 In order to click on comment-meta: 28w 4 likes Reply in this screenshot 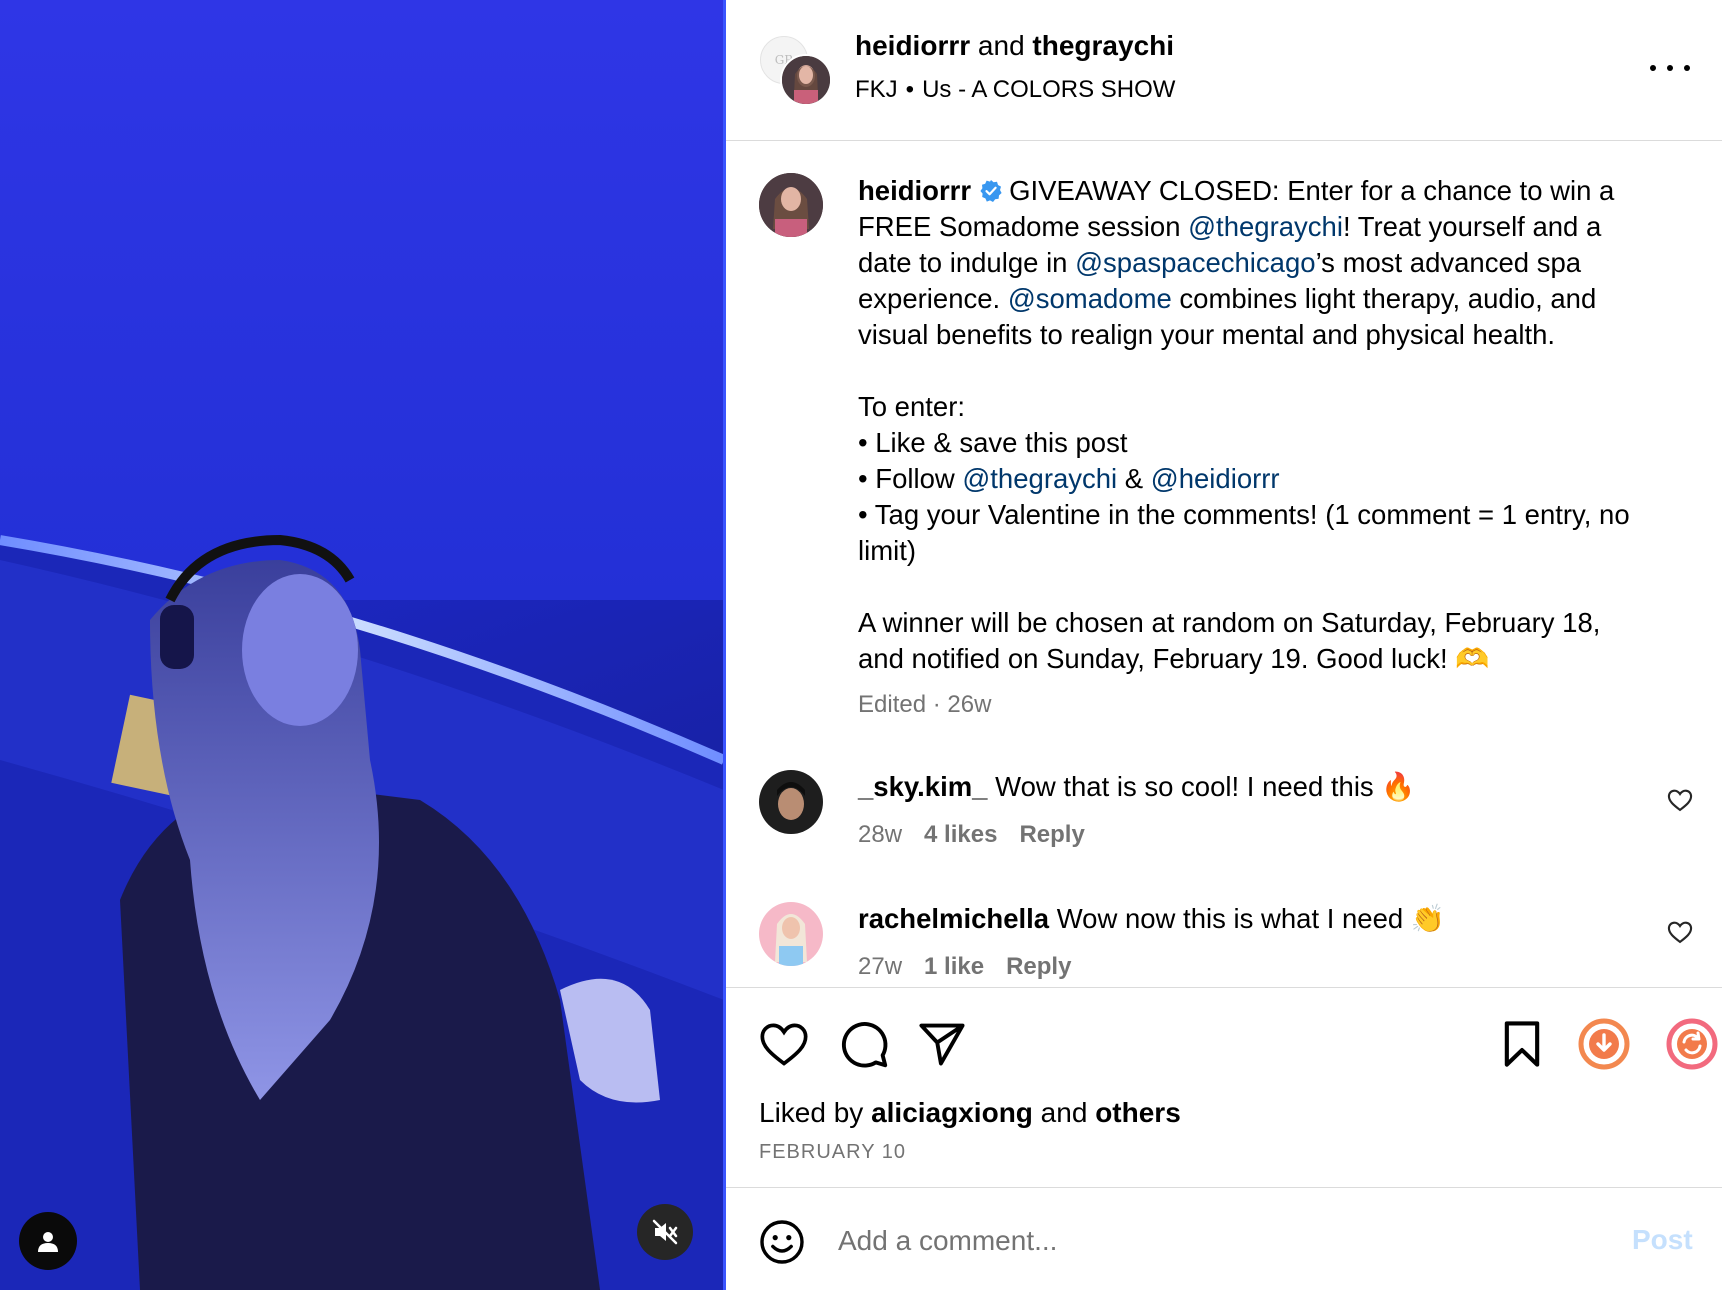, I will do `click(982, 835)`.